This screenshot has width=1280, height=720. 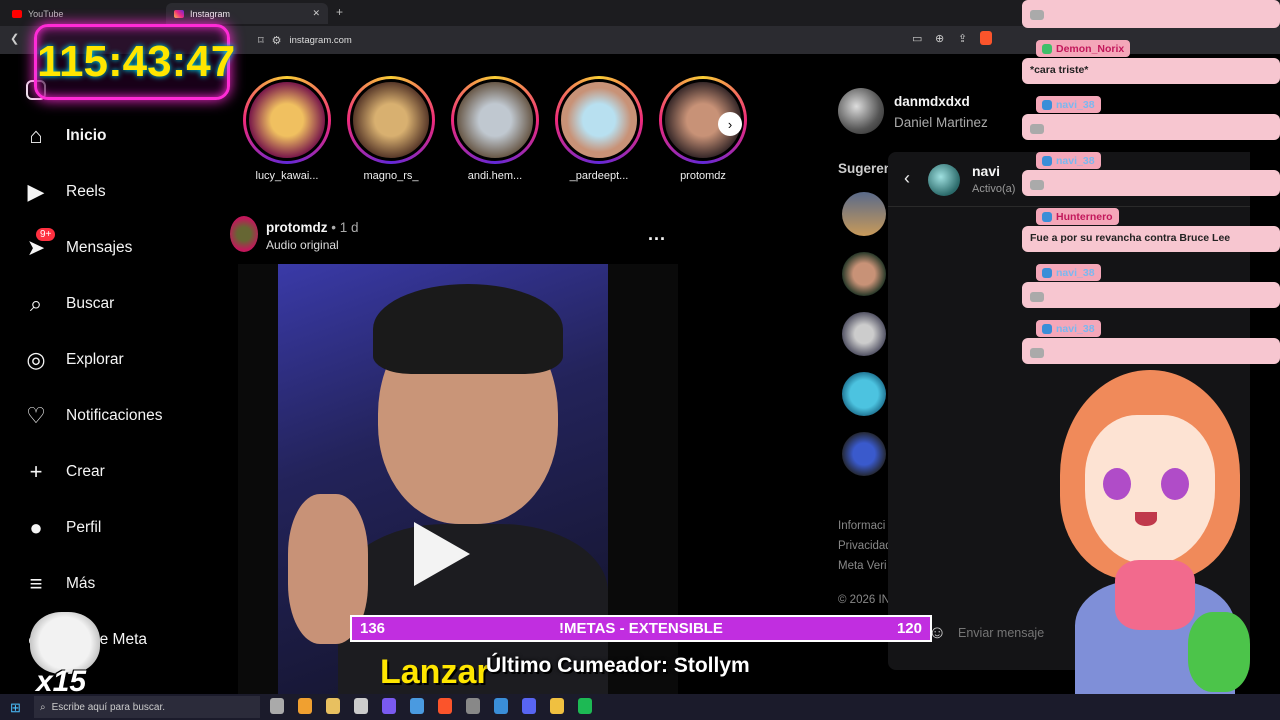 I want to click on vtuber-bow, so click(x=1155, y=595).